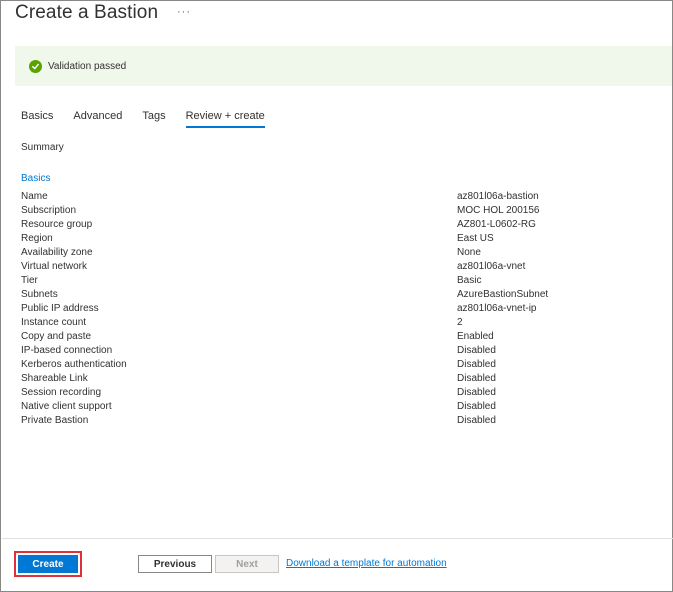  I want to click on summary-value: 2, so click(460, 322).